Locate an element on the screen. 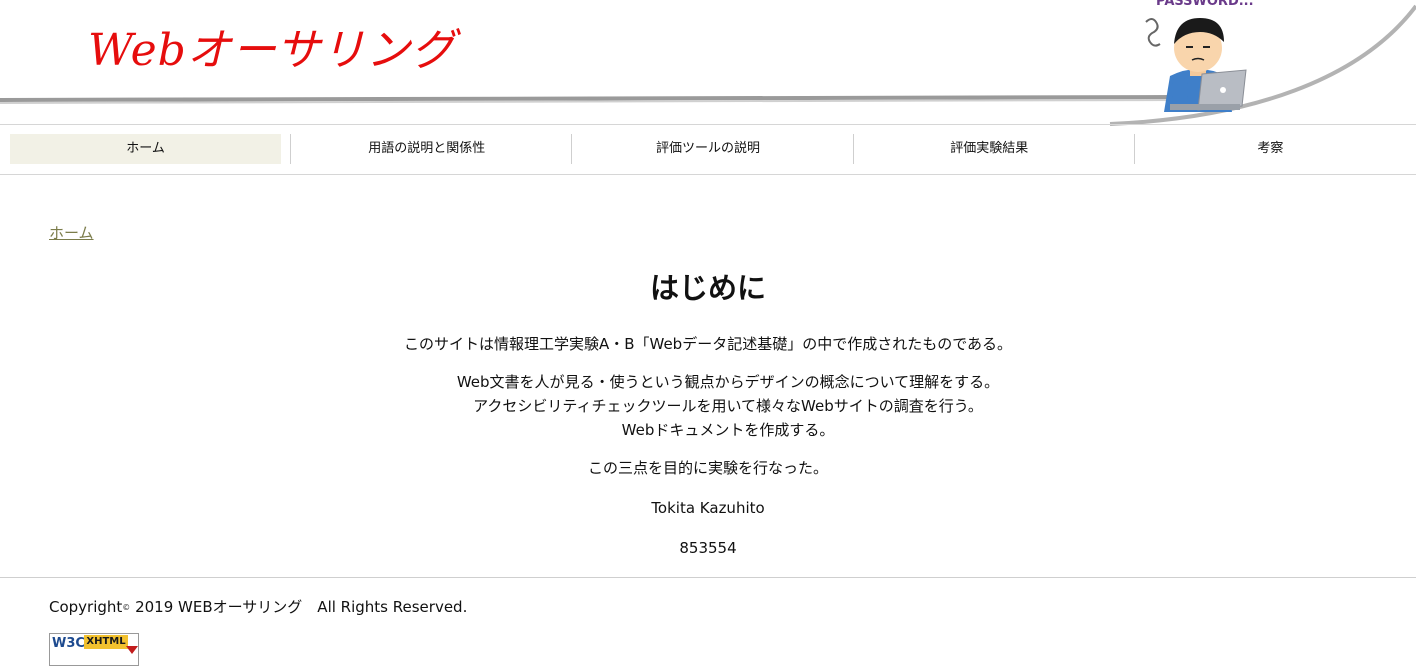  nav-item-tools: 評価ツールの説明 is located at coordinates (713, 149).